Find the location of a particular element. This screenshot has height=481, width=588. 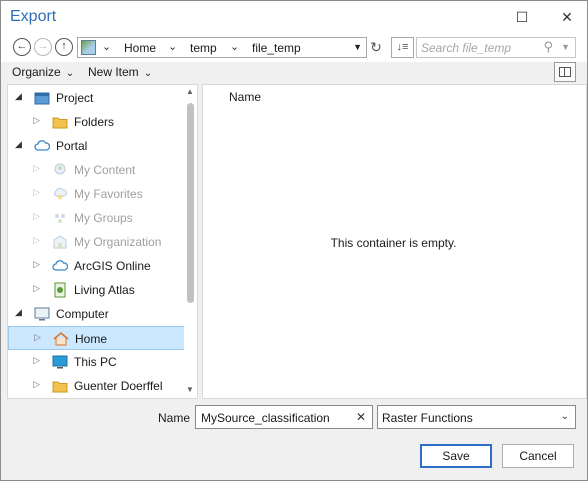

up-button: ↑ is located at coordinates (64, 47).